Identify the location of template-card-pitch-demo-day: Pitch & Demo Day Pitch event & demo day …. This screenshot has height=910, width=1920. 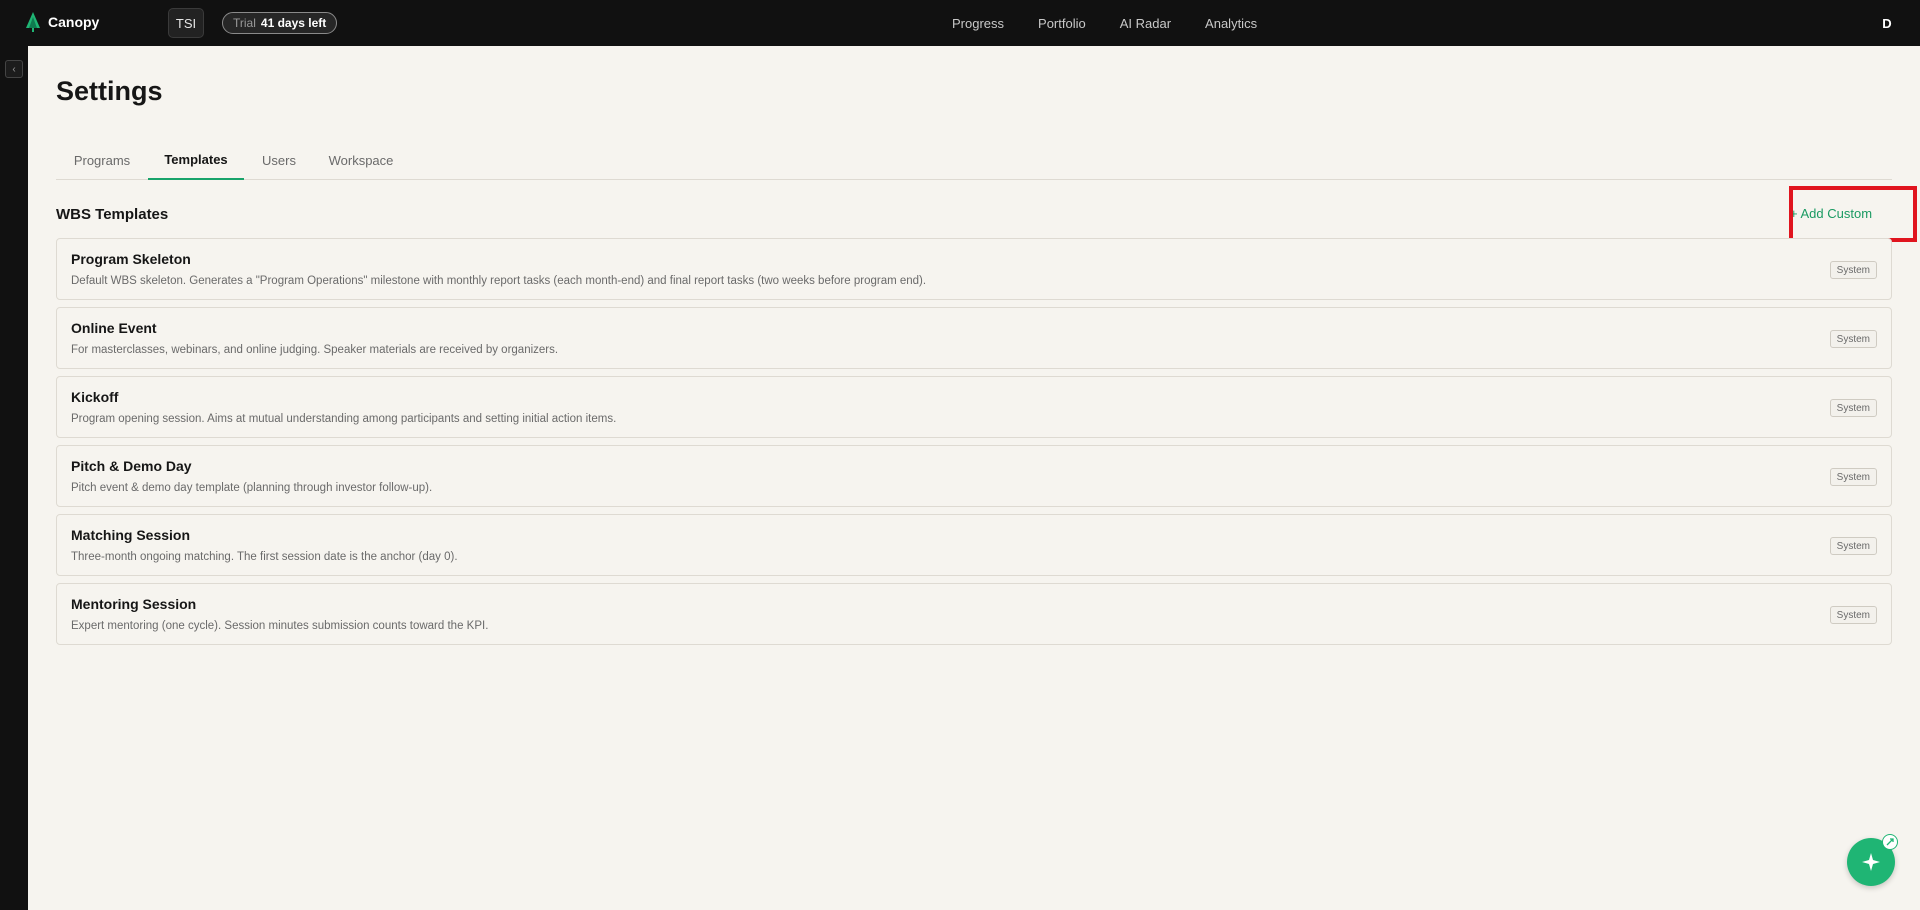
(974, 476).